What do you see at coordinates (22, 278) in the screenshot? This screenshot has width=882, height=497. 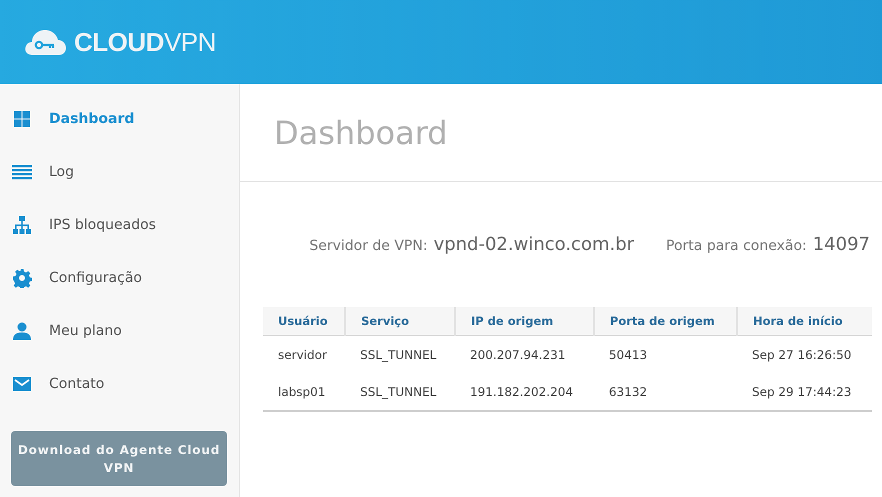 I see `settings-icon` at bounding box center [22, 278].